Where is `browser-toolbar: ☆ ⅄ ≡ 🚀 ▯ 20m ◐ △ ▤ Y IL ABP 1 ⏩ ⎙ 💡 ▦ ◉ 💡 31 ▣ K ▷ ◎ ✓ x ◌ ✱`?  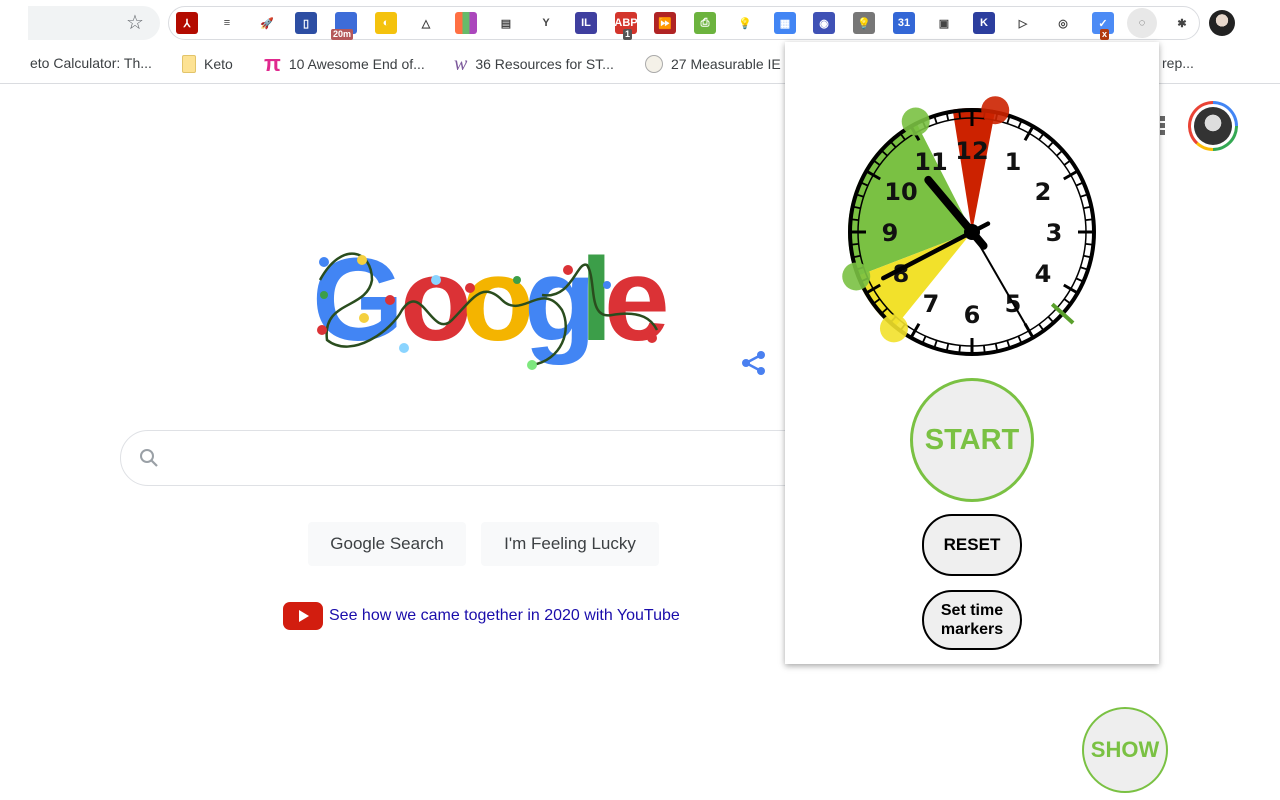 browser-toolbar: ☆ ⅄ ≡ 🚀 ▯ 20m ◐ △ ▤ Y IL ABP 1 ⏩ ⎙ 💡 ▦ ◉ 💡 31 ▣ K ▷ ◎ ✓ x ◌ ✱ is located at coordinates (640, 23).